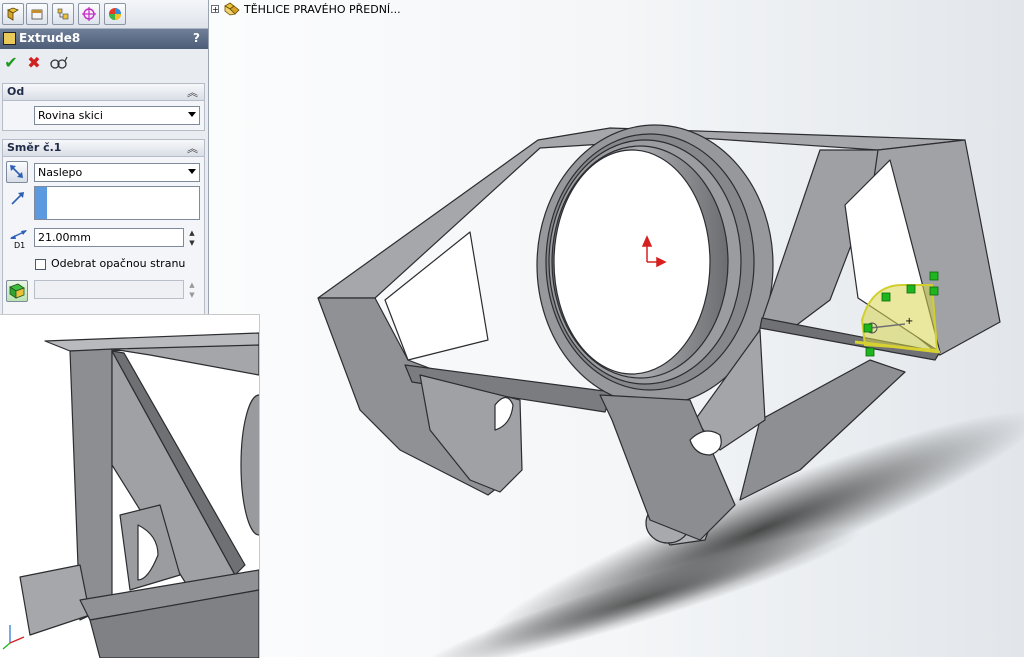  I want to click on from-section: Od ︽ Rovina skici, so click(103, 107).